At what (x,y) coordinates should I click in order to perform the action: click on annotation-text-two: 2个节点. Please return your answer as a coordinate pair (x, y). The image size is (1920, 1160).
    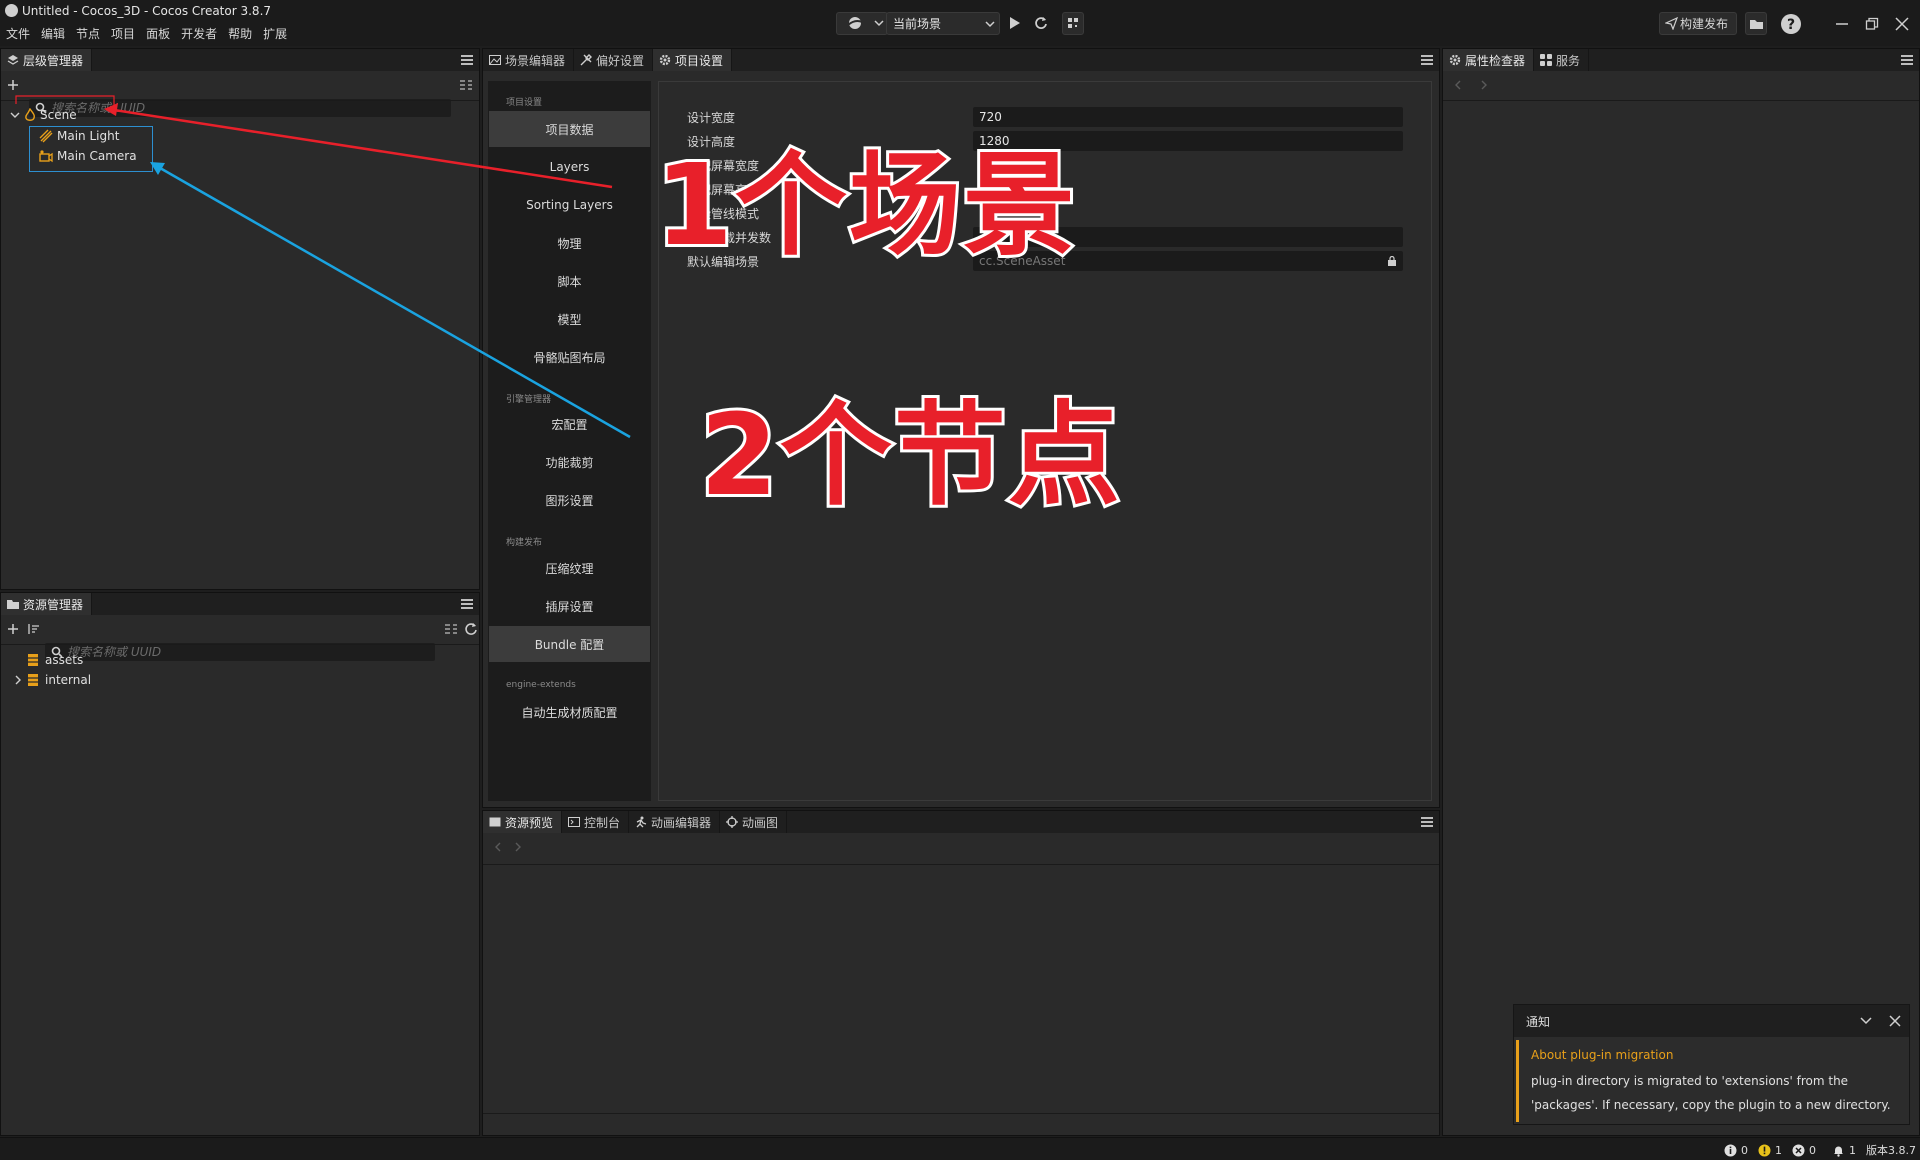
    Looking at the image, I should click on (910, 456).